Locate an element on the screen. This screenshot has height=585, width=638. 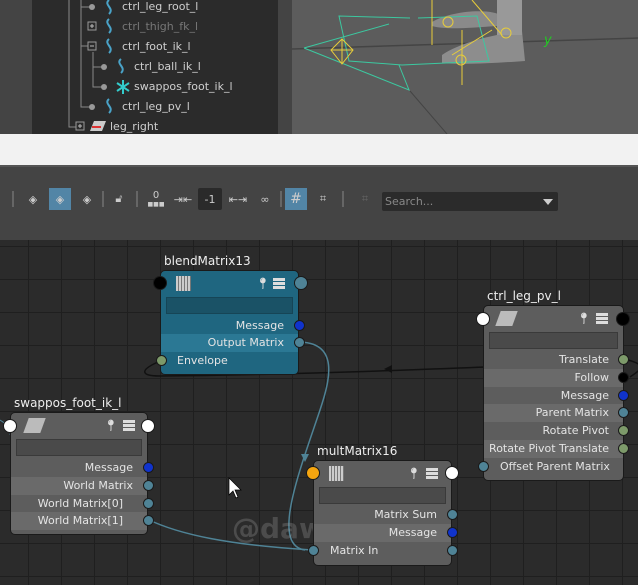
attribute-view-zero-button: 0 ■■■ is located at coordinates (156, 199).